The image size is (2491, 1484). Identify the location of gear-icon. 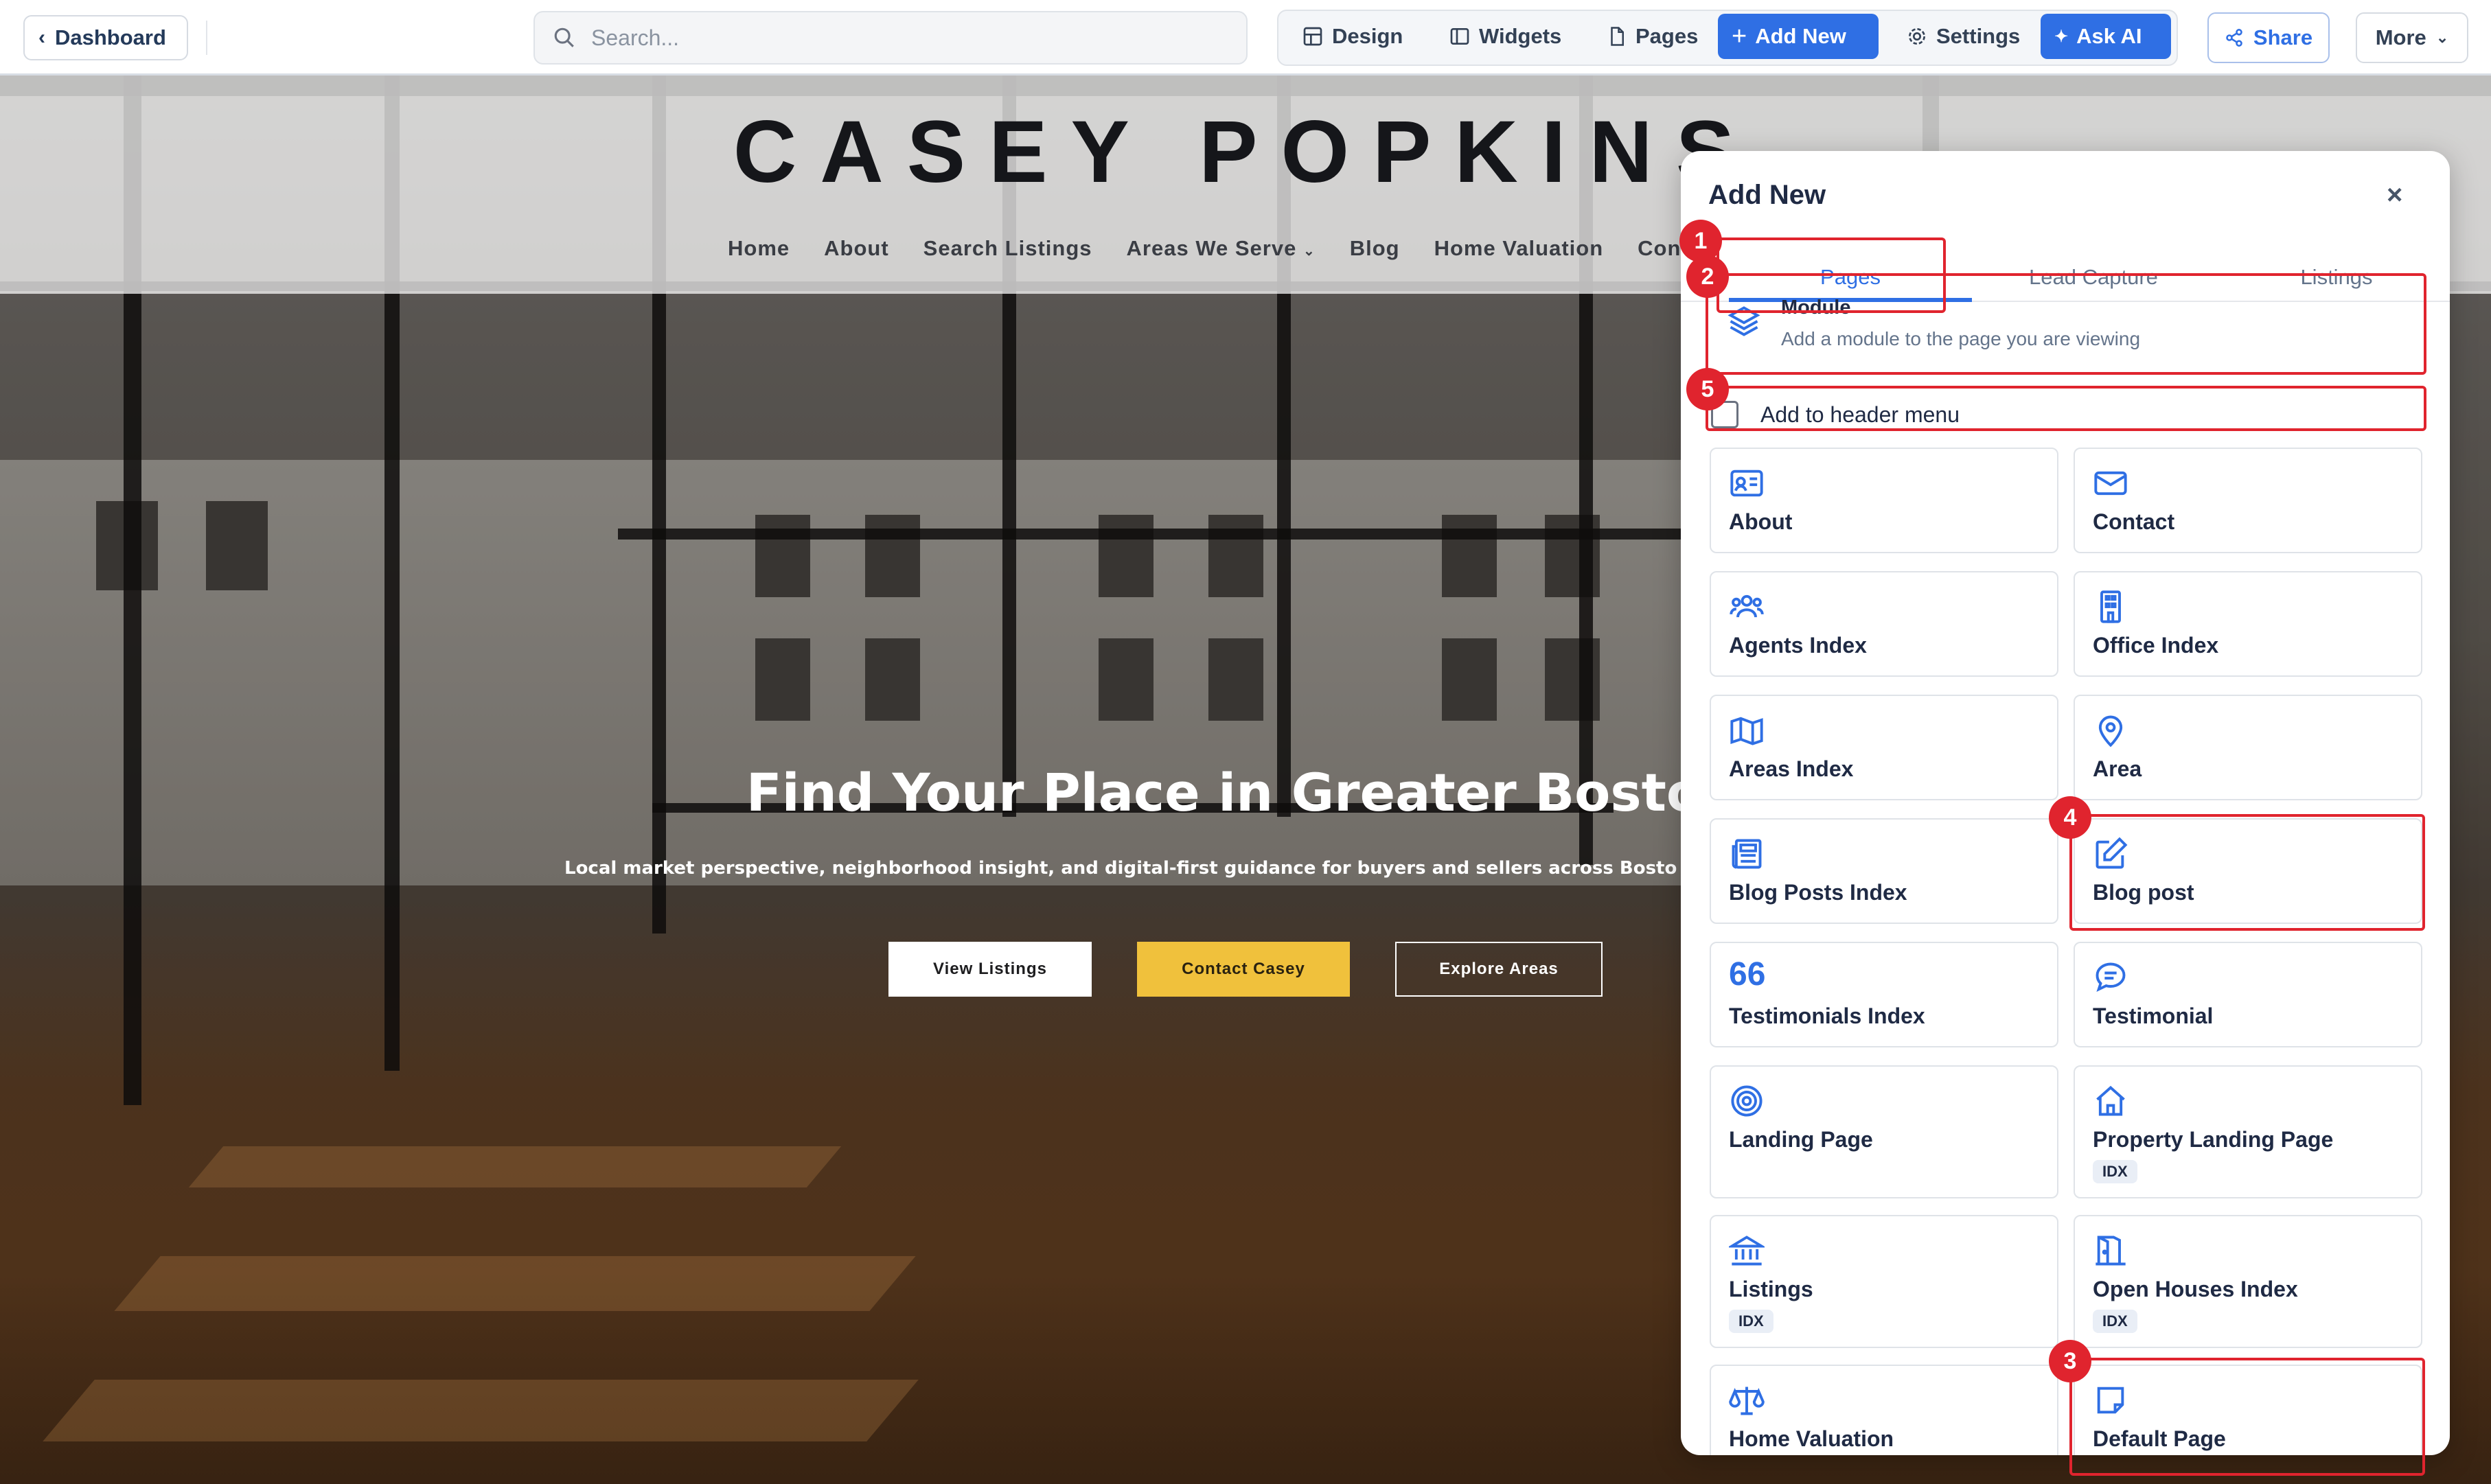
(1917, 36).